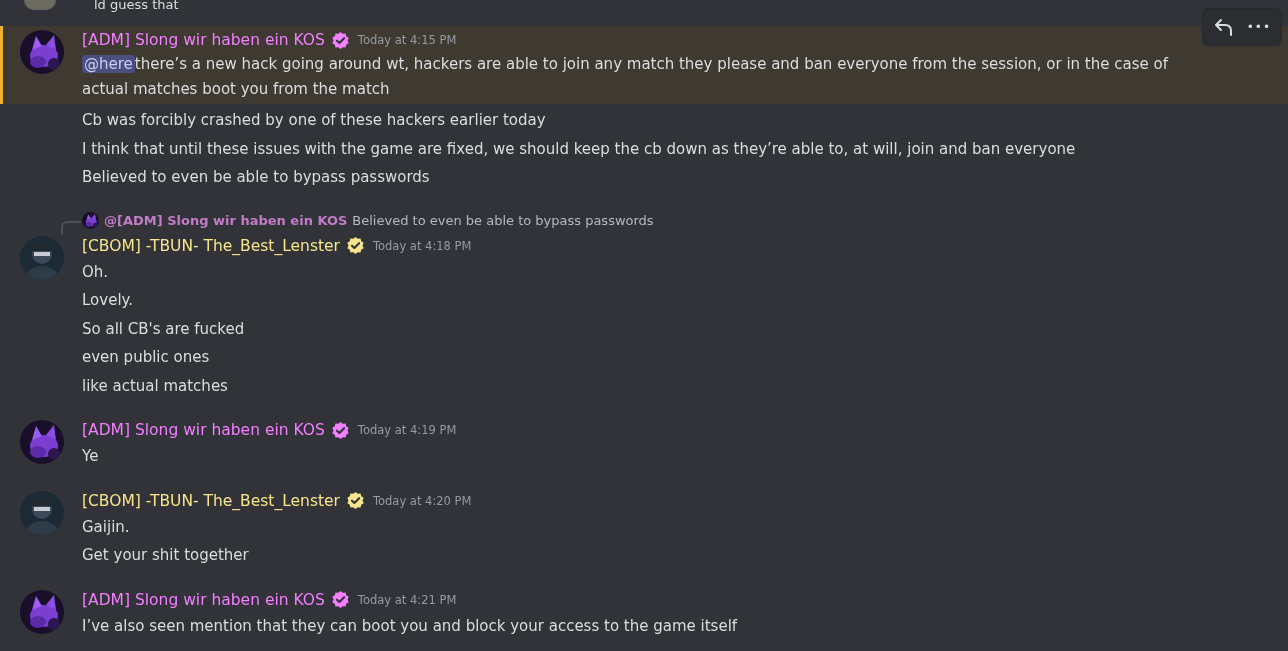 Image resolution: width=1288 pixels, height=651 pixels. What do you see at coordinates (407, 40) in the screenshot?
I see `timestamp: Today at 4:15 PM` at bounding box center [407, 40].